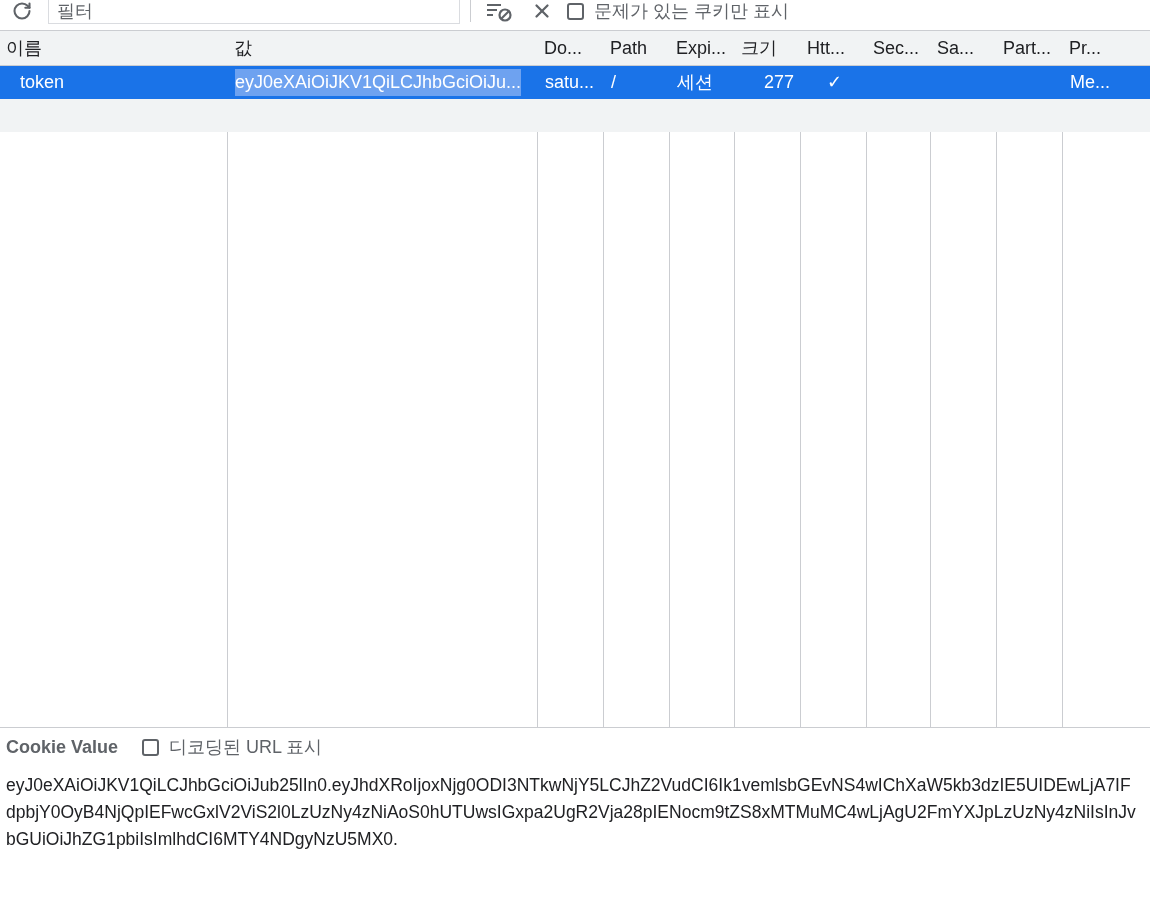 The height and width of the screenshot is (917, 1150). I want to click on decoded-url-label: 디코딩된 URL 표시, so click(246, 747).